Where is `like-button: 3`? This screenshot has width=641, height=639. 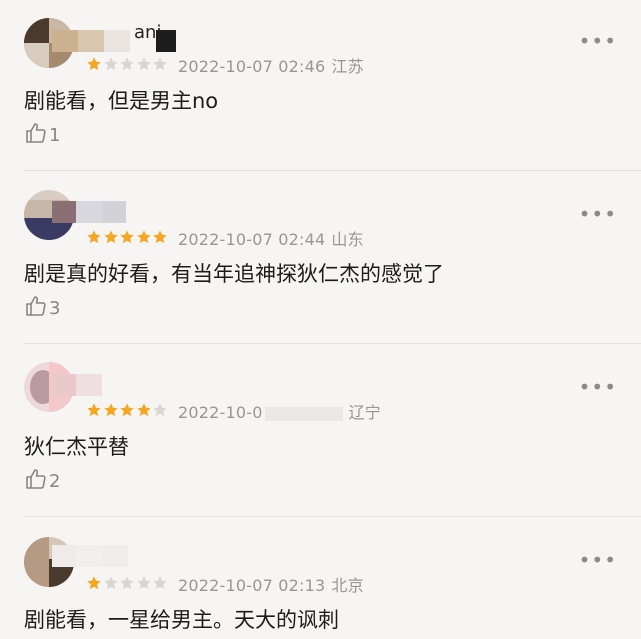 like-button: 3 is located at coordinates (42, 308).